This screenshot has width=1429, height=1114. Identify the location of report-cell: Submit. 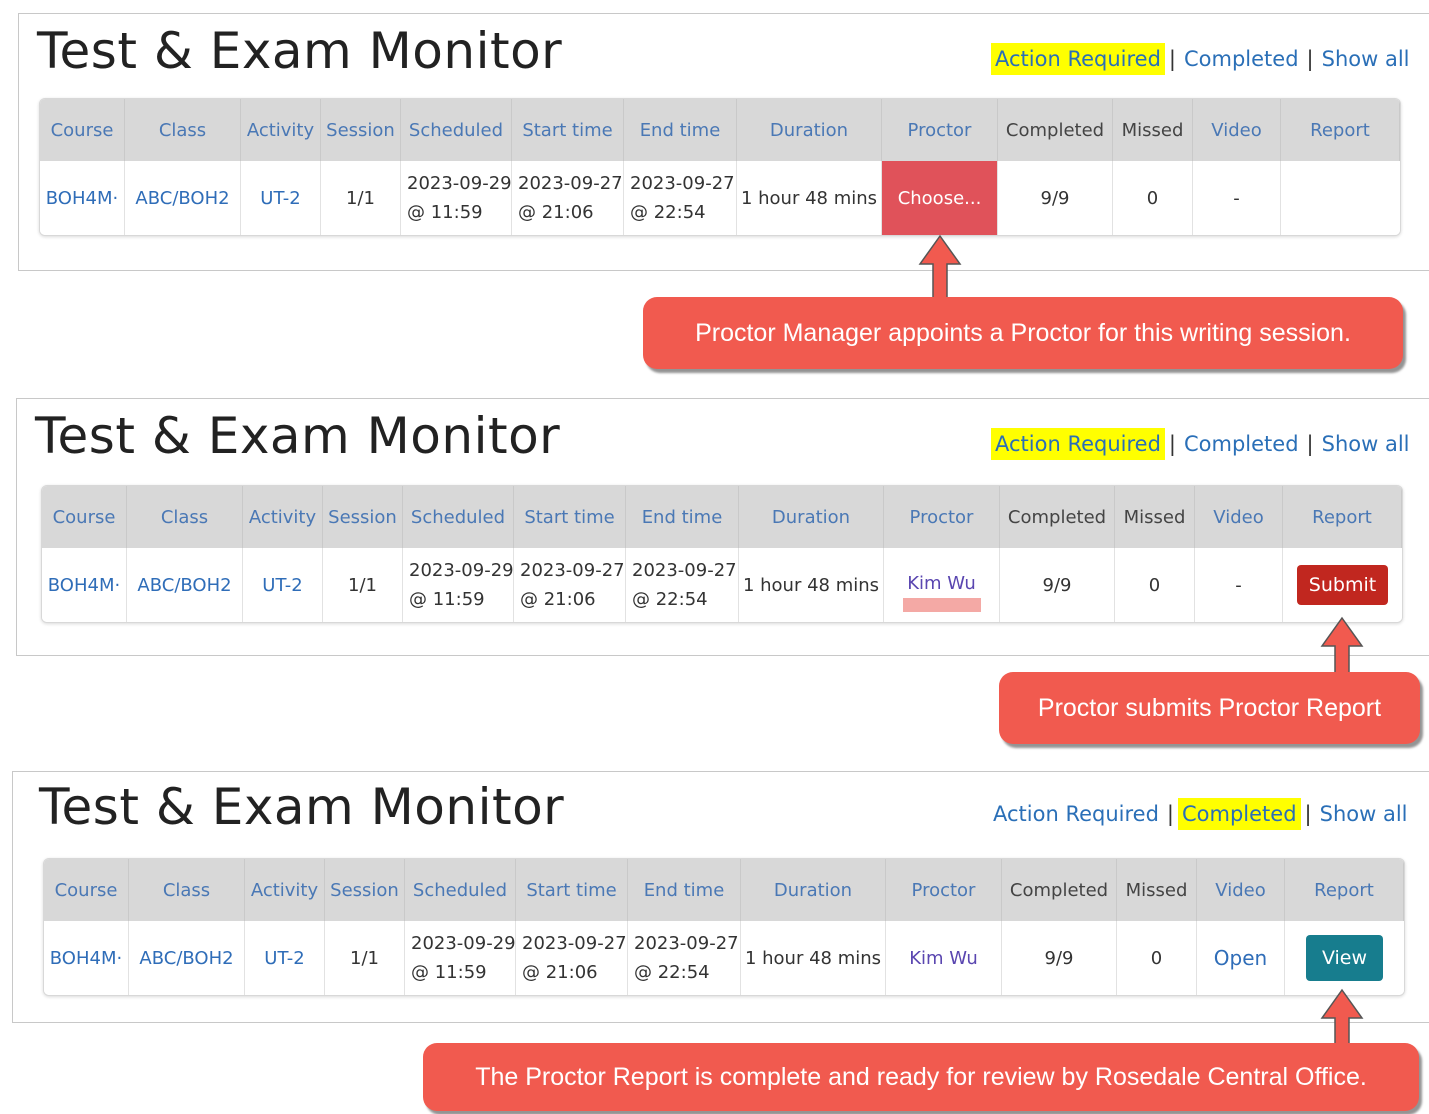
(1342, 585).